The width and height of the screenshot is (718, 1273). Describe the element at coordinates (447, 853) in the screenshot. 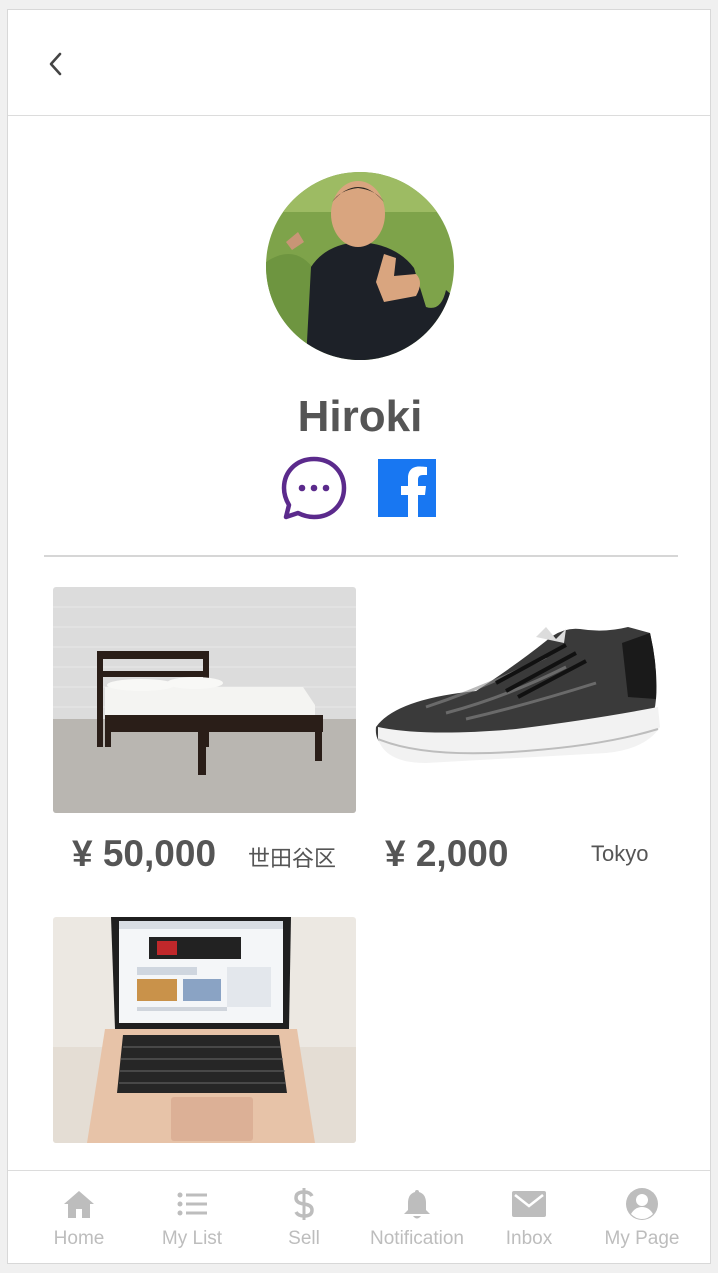

I see `listing-price: ¥ 2,000` at that location.